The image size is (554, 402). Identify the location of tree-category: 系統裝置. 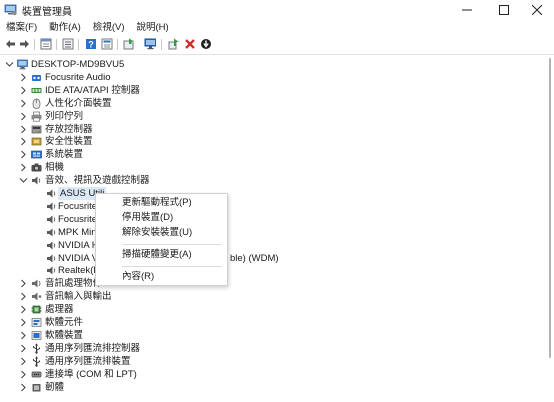
(260, 154).